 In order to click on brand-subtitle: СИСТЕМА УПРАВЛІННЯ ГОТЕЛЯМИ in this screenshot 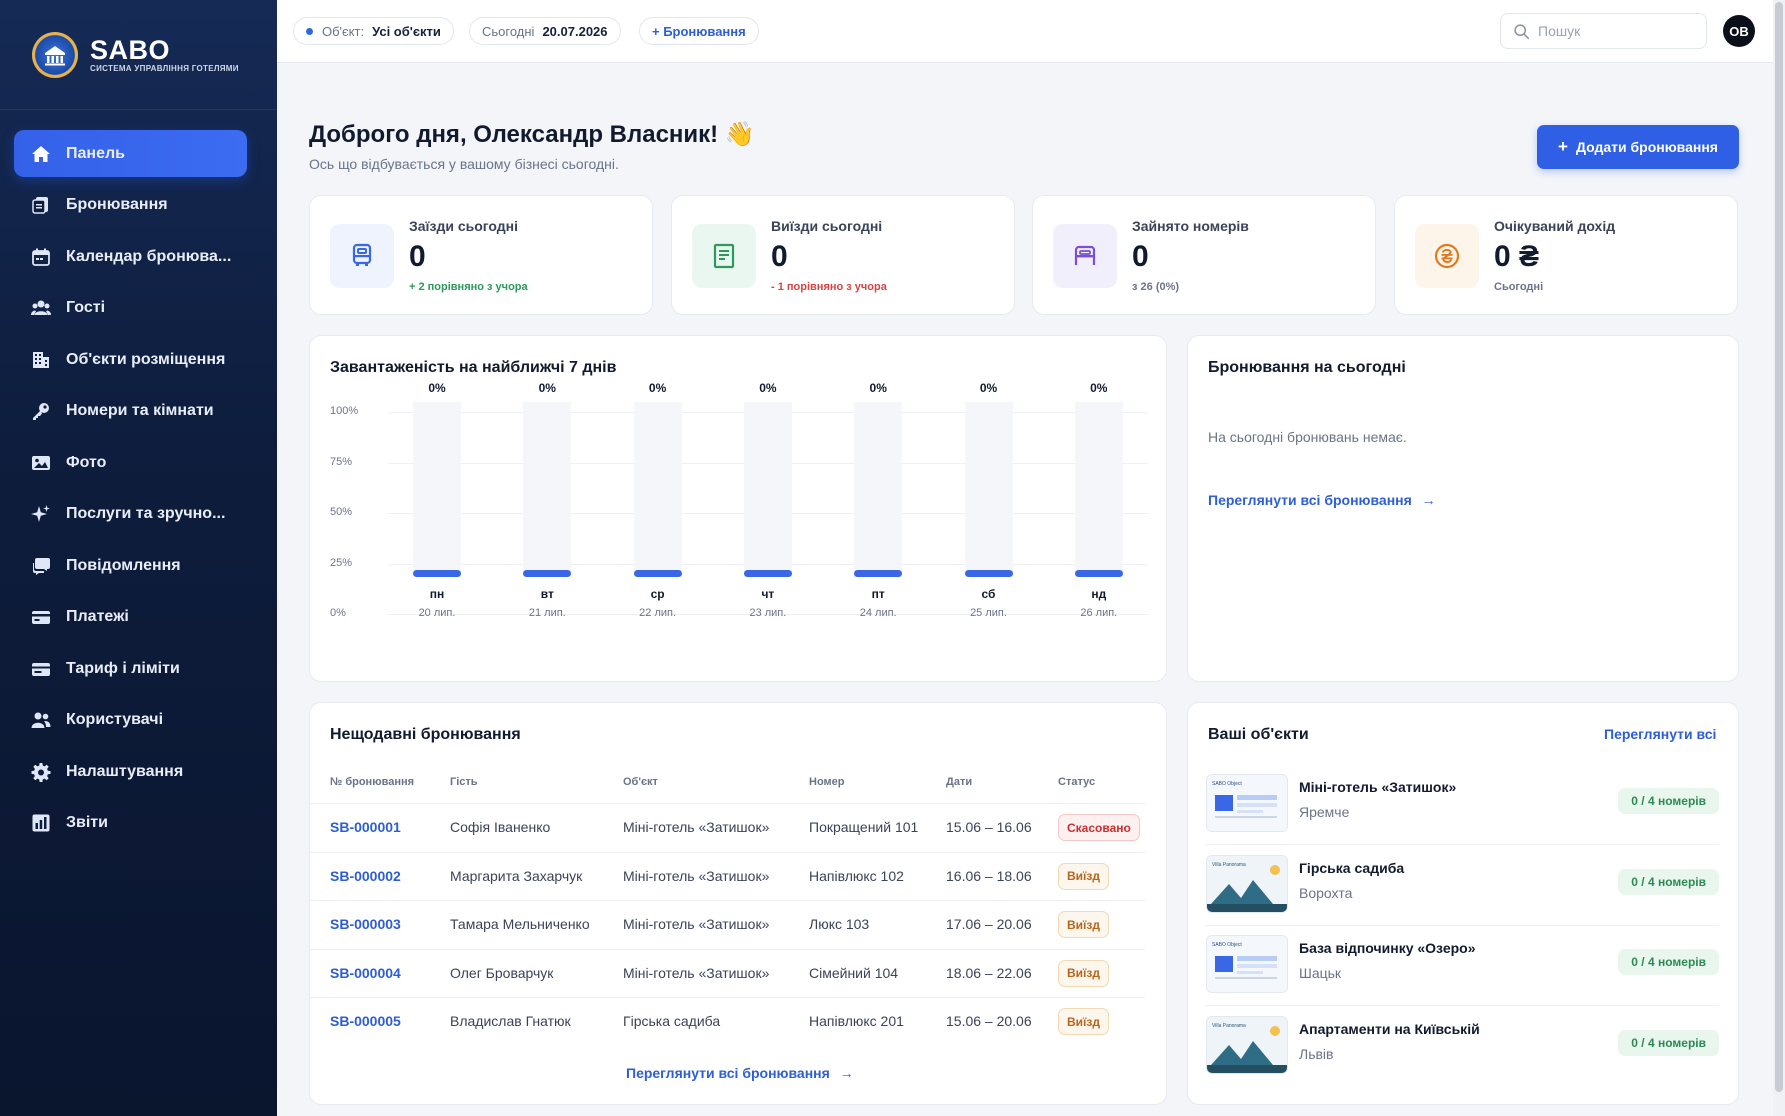, I will do `click(164, 68)`.